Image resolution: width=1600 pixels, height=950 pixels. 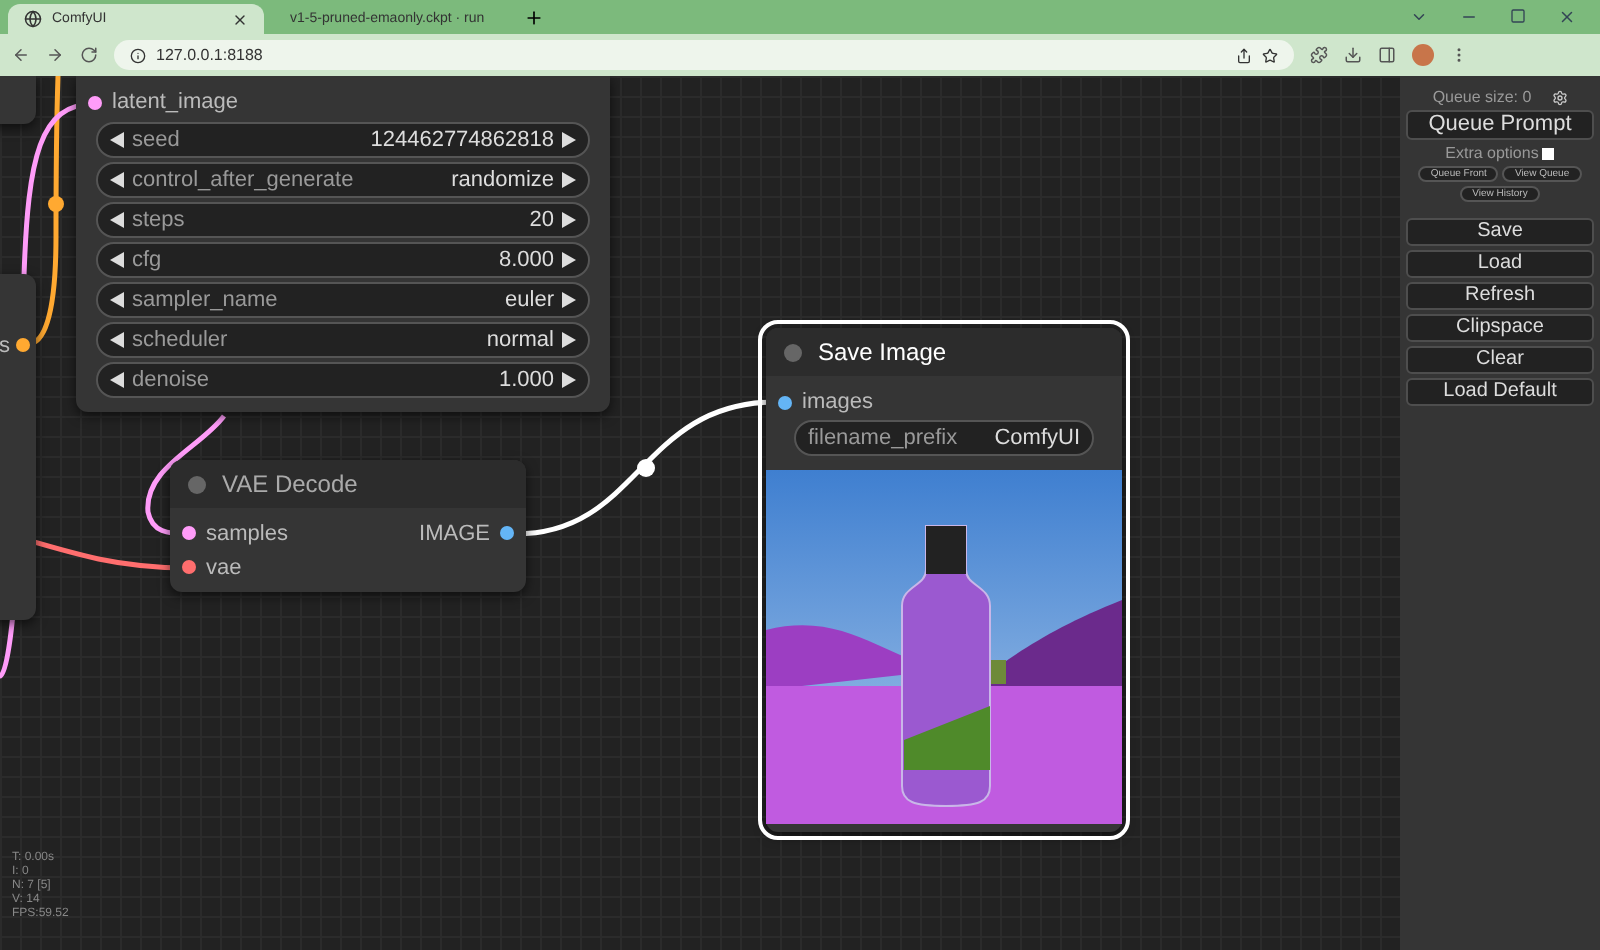 I want to click on chevron-down-icon, so click(x=1419, y=17).